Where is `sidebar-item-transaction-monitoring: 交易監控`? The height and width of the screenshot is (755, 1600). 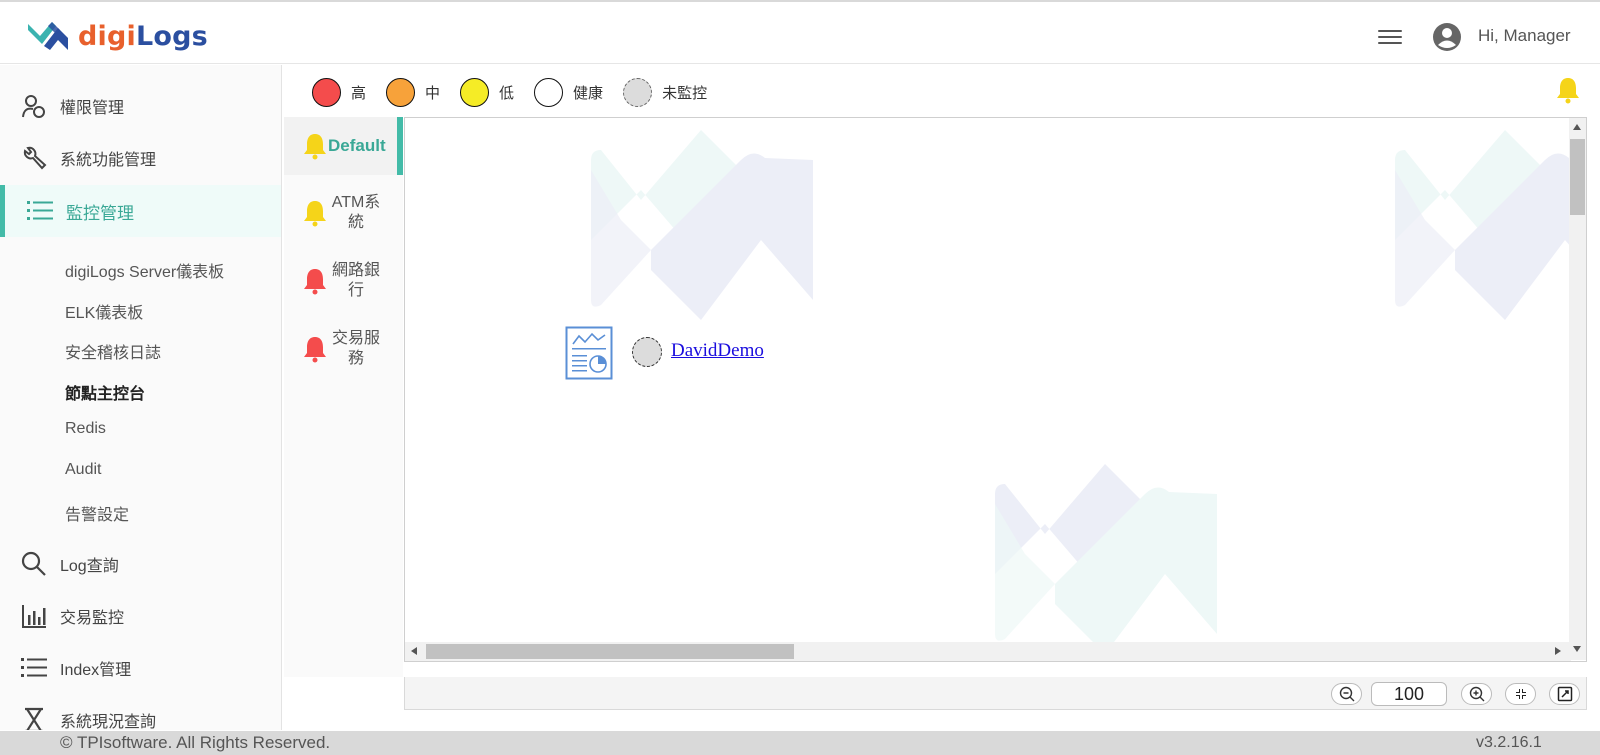
sidebar-item-transaction-monitoring: 交易監控 is located at coordinates (140, 616).